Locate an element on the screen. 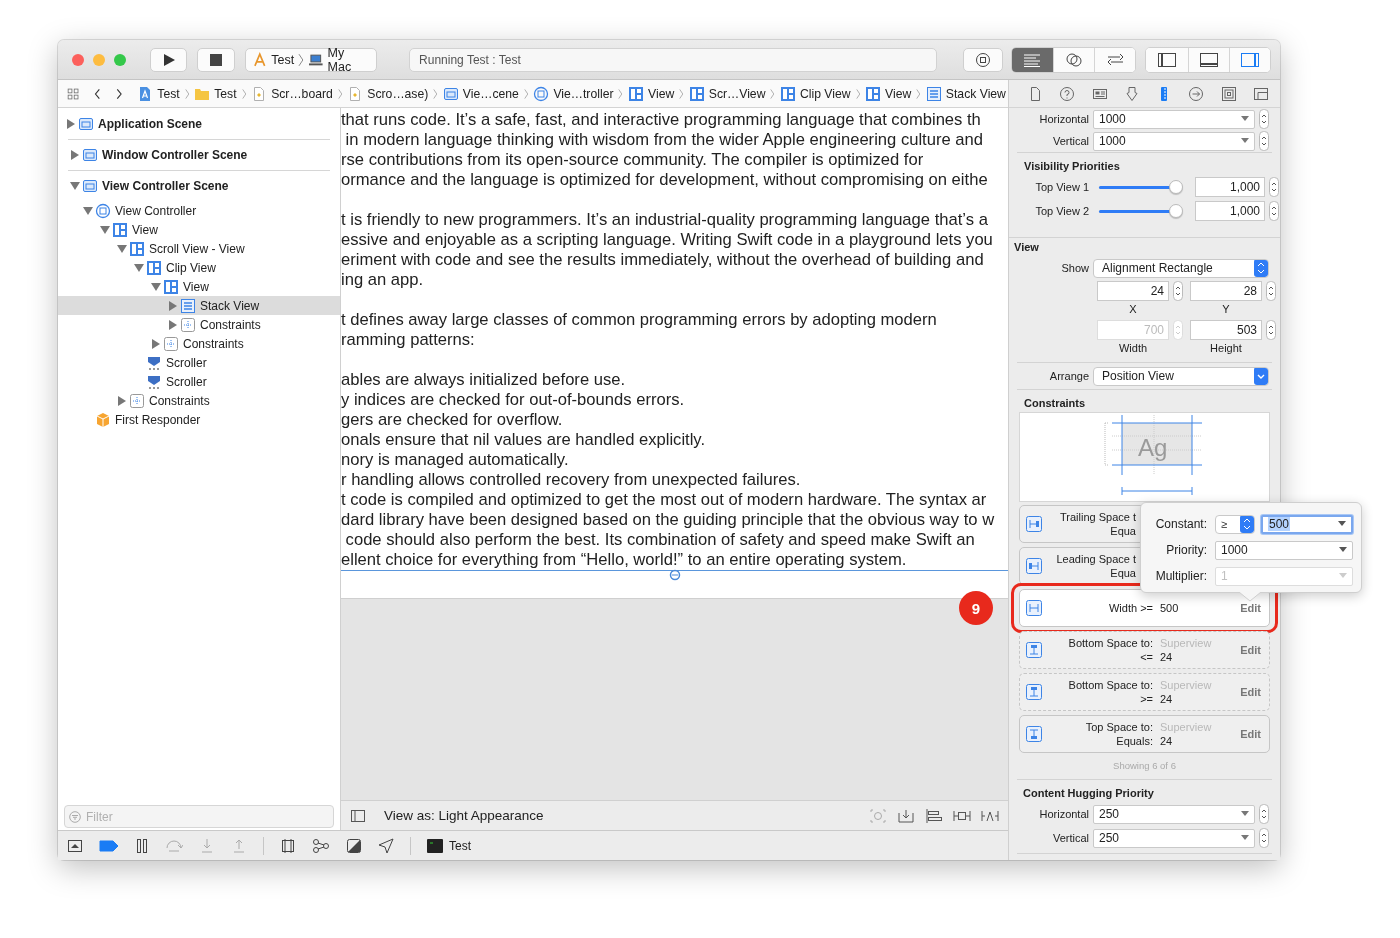 The height and width of the screenshot is (938, 1400). field-label: Top View 1 is located at coordinates (1062, 187).